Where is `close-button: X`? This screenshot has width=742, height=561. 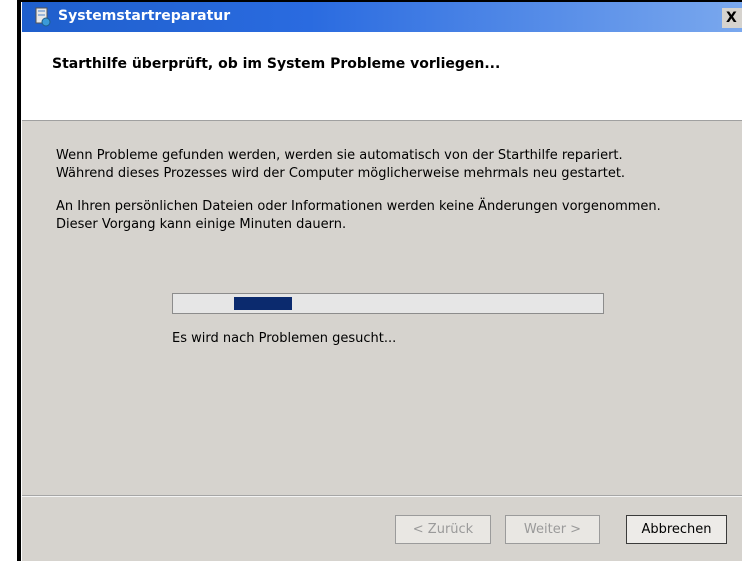
close-button: X is located at coordinates (732, 18).